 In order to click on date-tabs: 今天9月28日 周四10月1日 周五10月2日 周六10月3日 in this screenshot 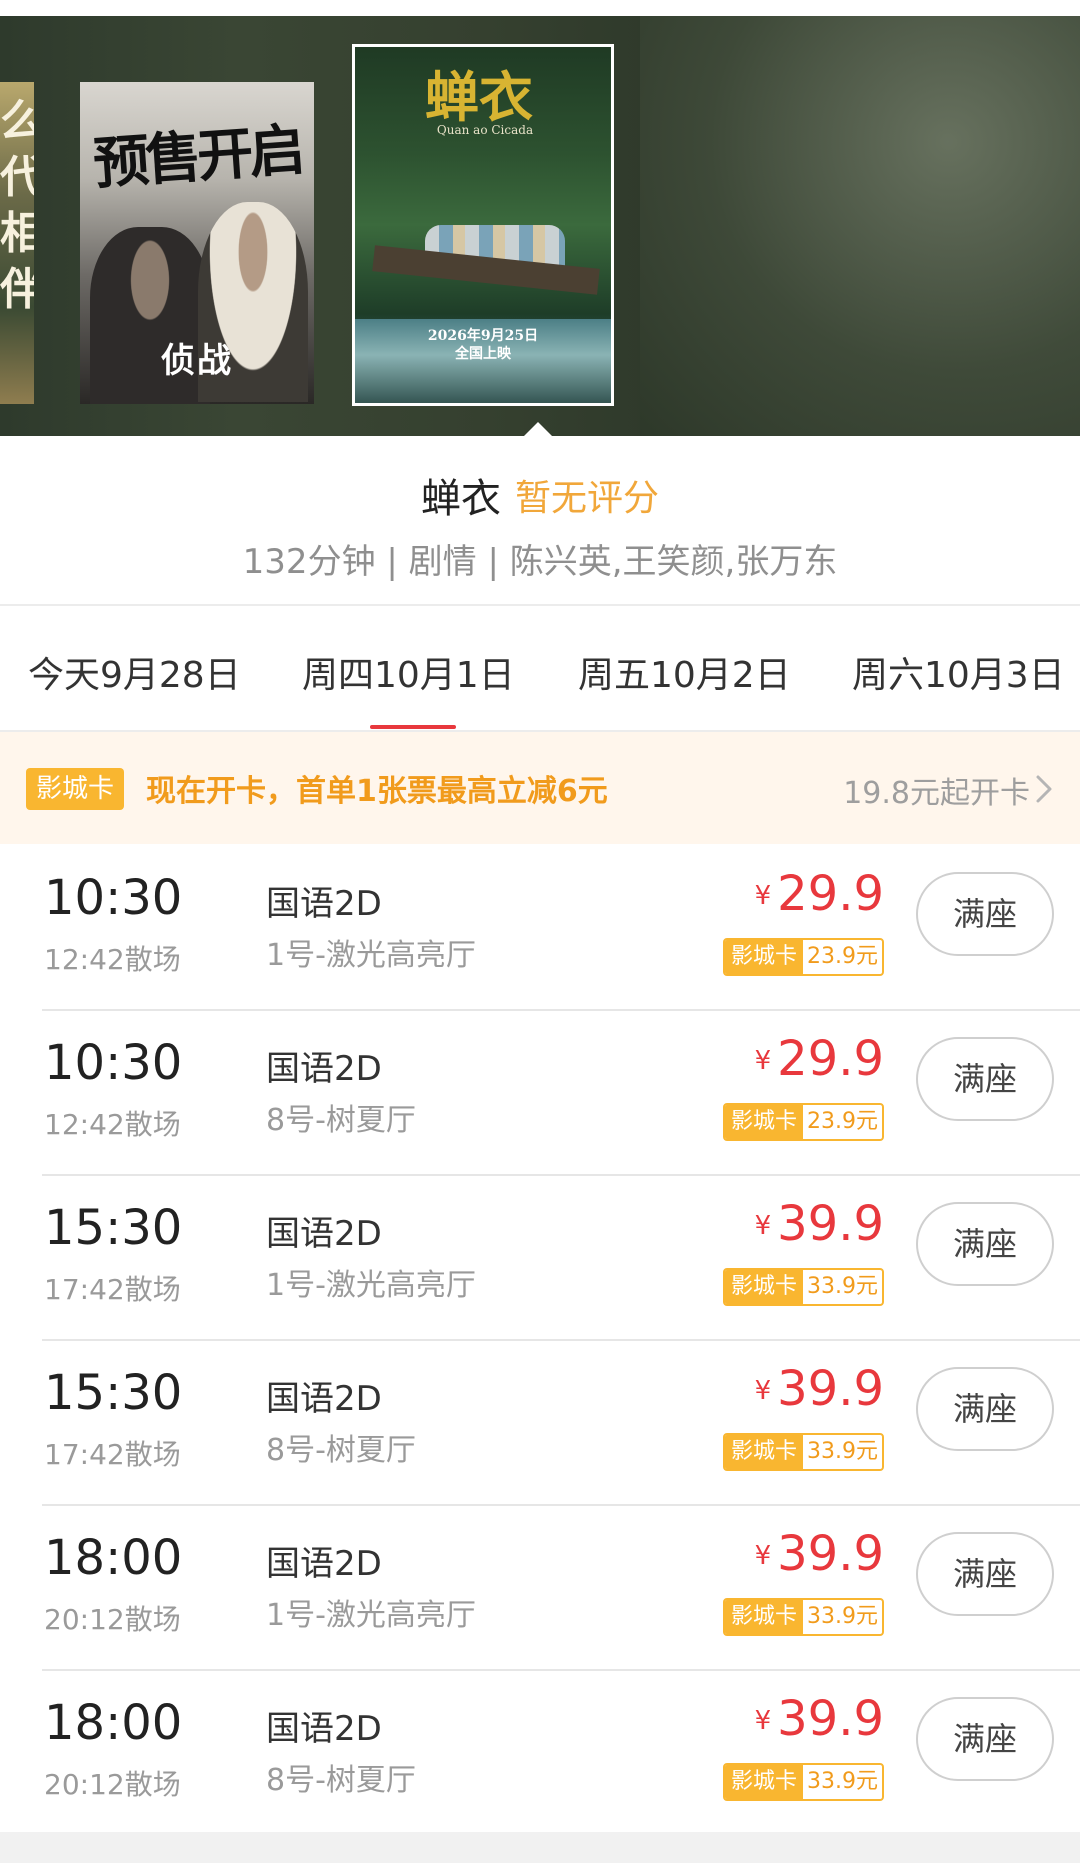, I will do `click(540, 668)`.